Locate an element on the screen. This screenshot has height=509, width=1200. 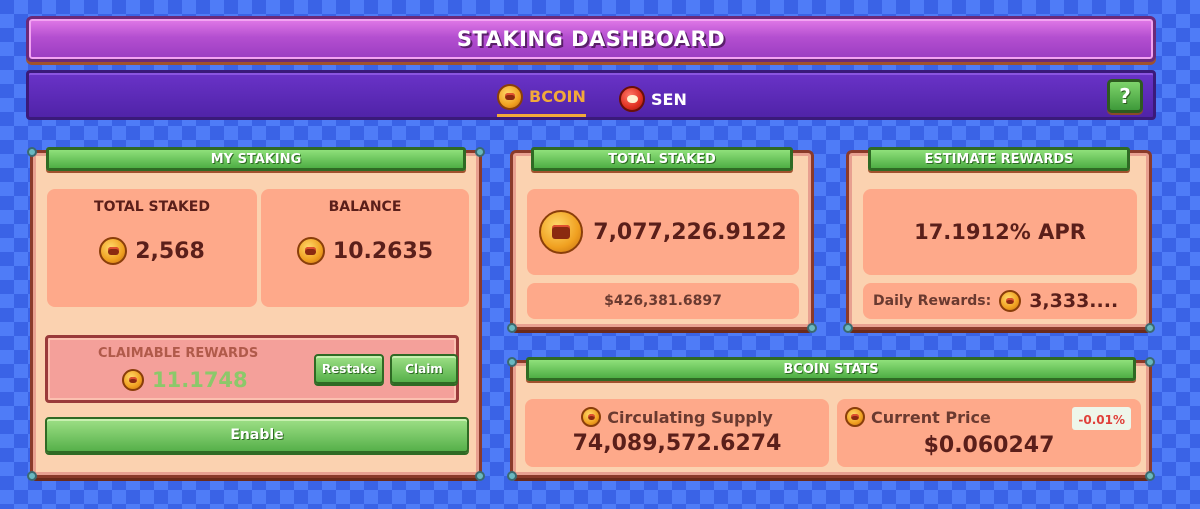
circulating-supply-value: 74,089,572.6274 is located at coordinates (677, 443).